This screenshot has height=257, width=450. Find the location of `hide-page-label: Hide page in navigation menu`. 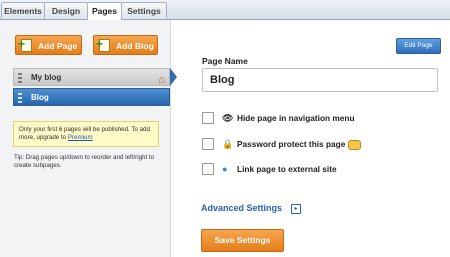

hide-page-label: Hide page in navigation menu is located at coordinates (296, 118).